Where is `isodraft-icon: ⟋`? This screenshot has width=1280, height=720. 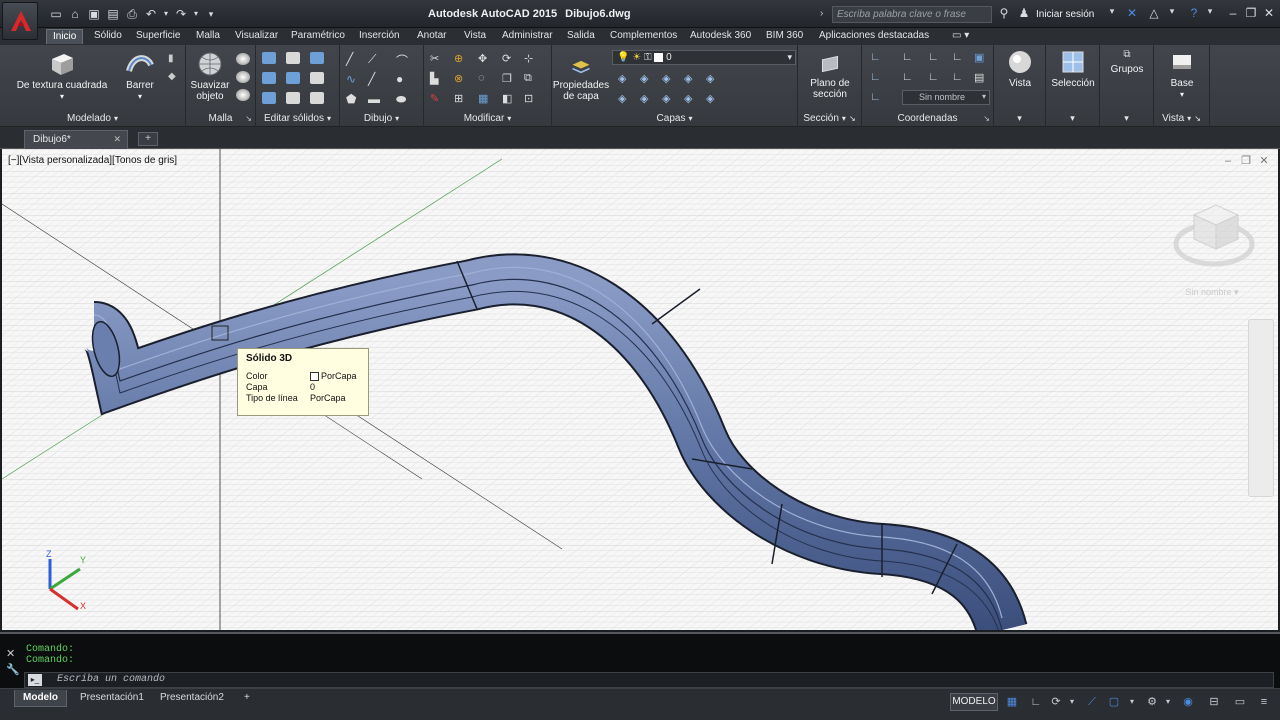
isodraft-icon: ⟋ is located at coordinates (1092, 702).